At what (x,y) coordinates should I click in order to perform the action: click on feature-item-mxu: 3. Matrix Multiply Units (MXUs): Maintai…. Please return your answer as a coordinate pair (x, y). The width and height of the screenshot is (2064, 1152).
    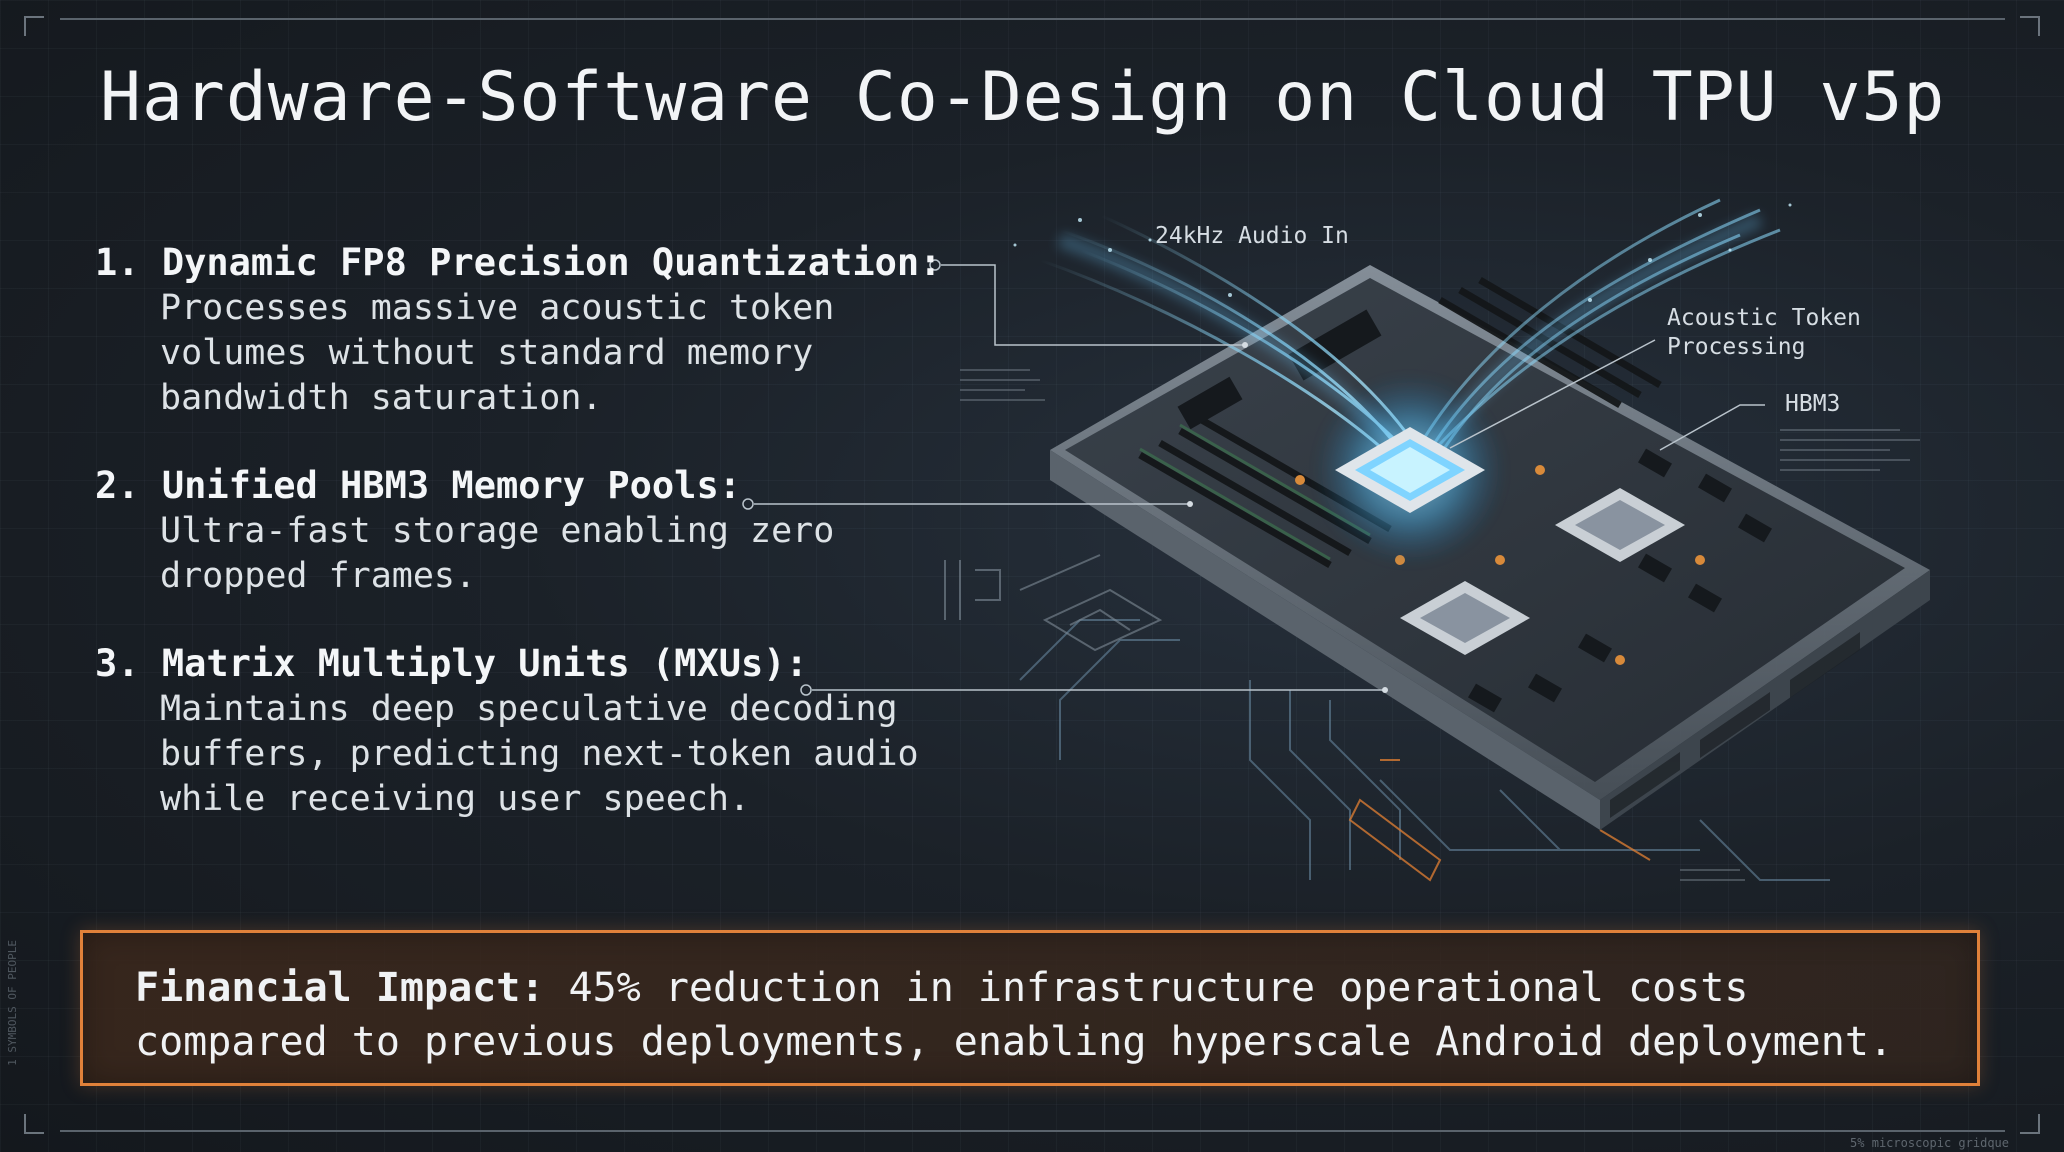
    Looking at the image, I should click on (535, 731).